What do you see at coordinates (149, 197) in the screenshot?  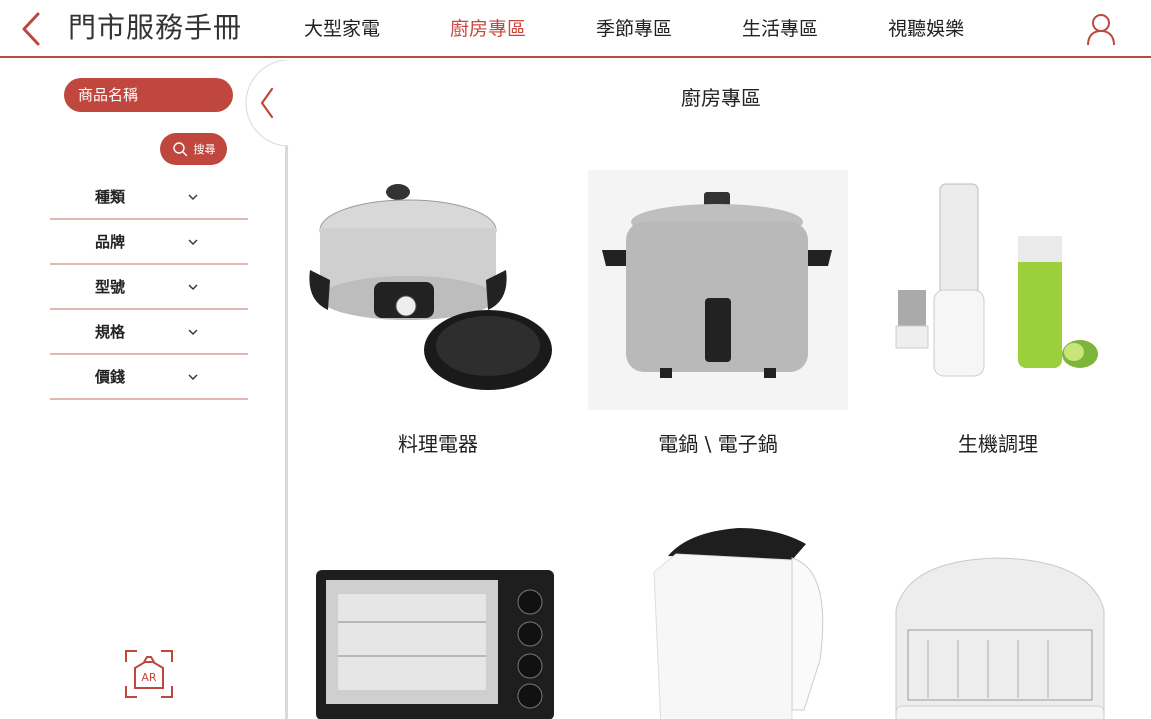 I see `filter-type: 種類` at bounding box center [149, 197].